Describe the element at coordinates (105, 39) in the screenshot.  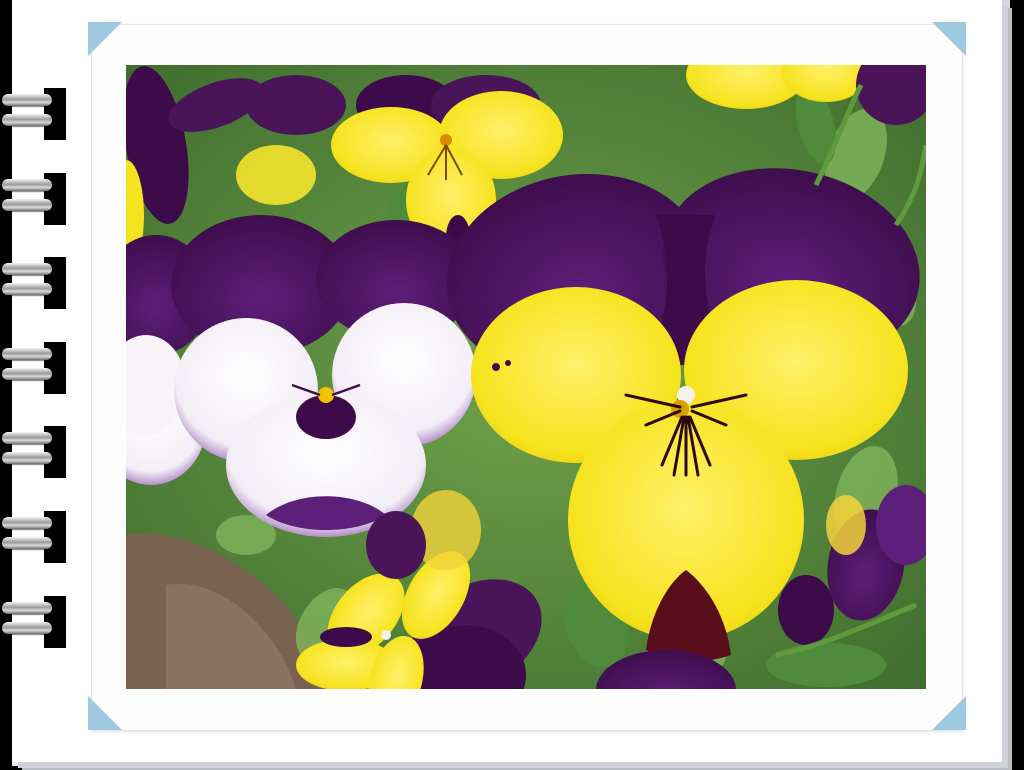
I see `photo-corner-top-left` at that location.